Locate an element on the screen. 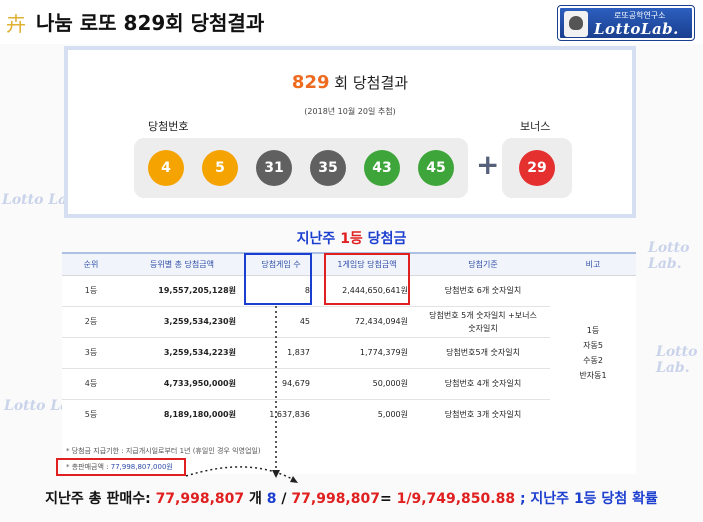  formula-result: 1/9,749,850.88 is located at coordinates (456, 499).